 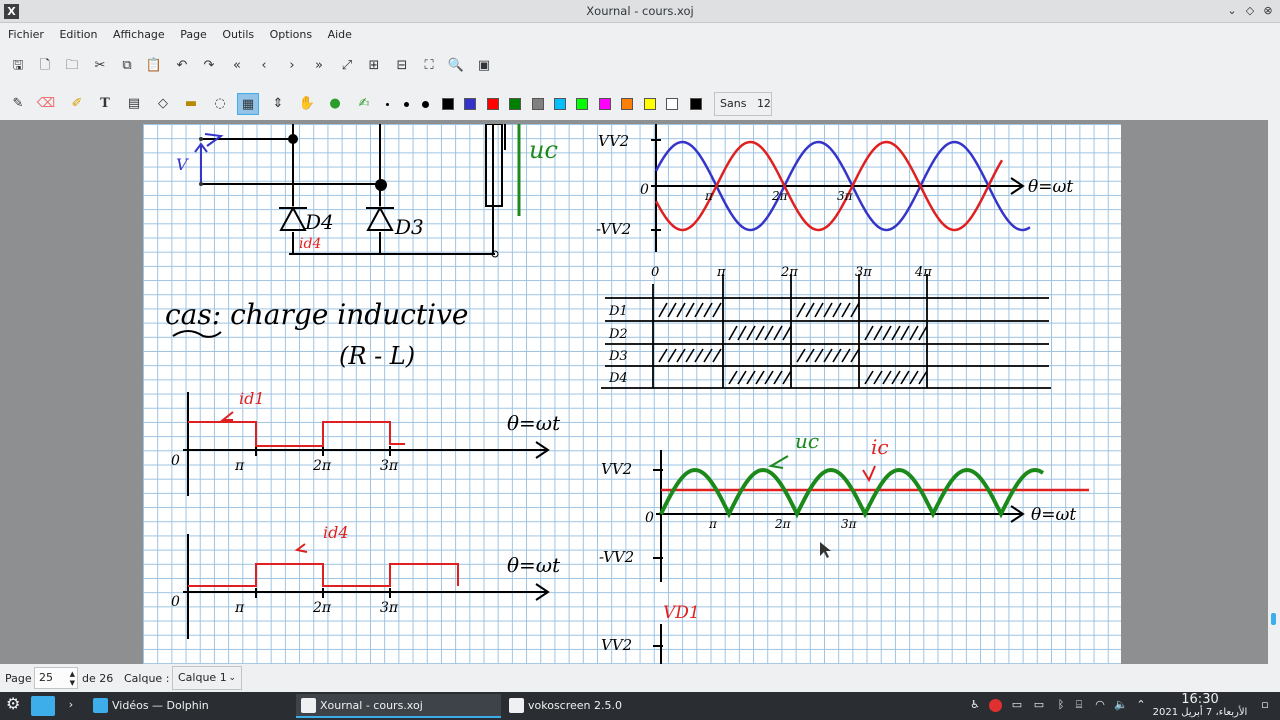 What do you see at coordinates (387, 104) in the screenshot?
I see `thin-pen-icon` at bounding box center [387, 104].